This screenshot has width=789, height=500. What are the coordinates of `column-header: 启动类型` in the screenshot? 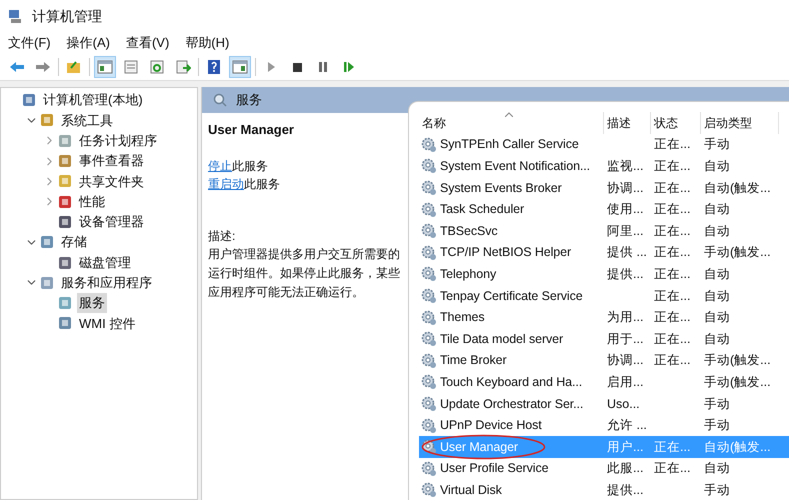 It's located at (740, 123).